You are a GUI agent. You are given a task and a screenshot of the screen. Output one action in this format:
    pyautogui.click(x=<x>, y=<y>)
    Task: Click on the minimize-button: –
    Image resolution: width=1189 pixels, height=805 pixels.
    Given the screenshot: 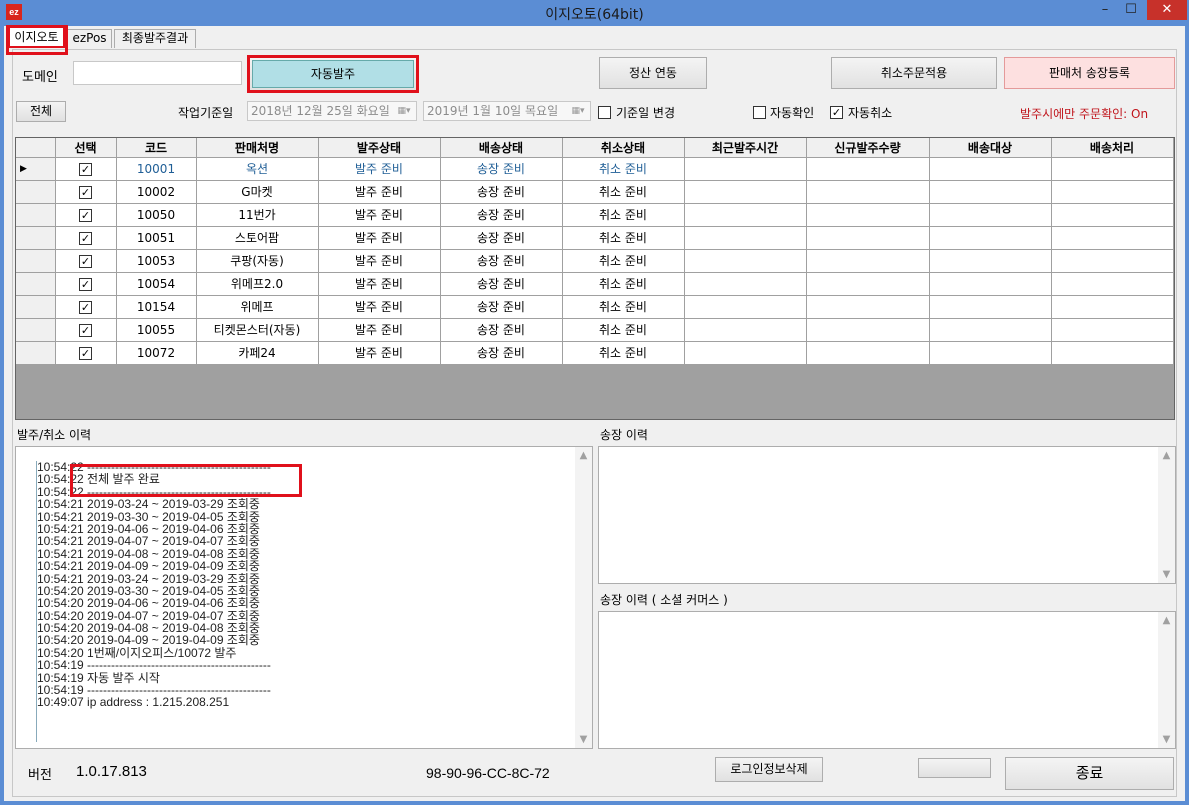 What is the action you would take?
    pyautogui.click(x=1105, y=10)
    